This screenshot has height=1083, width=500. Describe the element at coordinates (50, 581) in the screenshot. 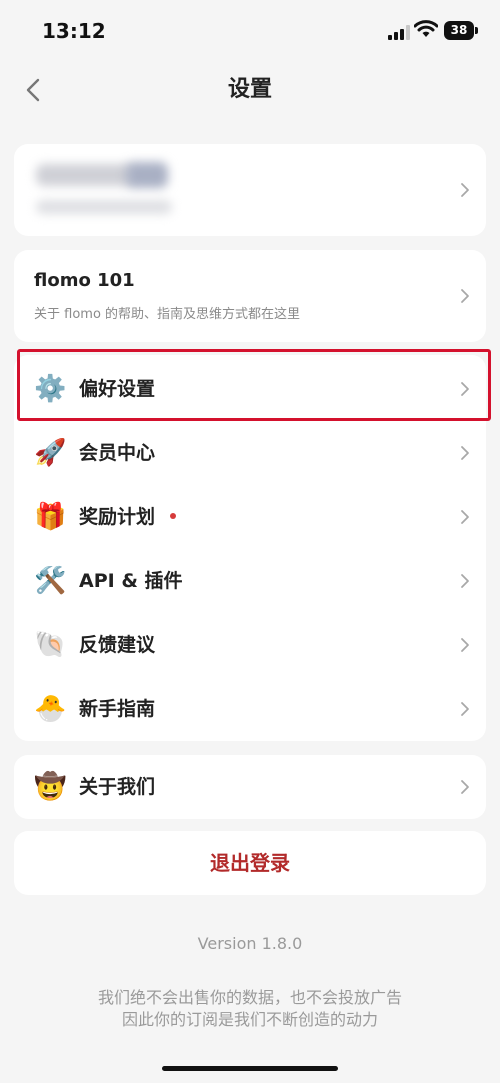

I see `tools-icon: 🛠️` at that location.